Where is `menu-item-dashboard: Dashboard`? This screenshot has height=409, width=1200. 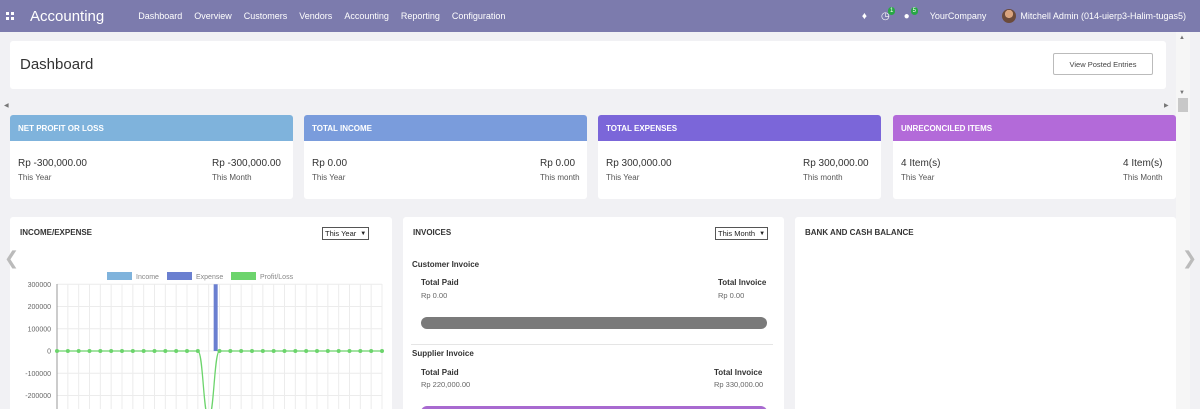
menu-item-dashboard: Dashboard is located at coordinates (160, 16).